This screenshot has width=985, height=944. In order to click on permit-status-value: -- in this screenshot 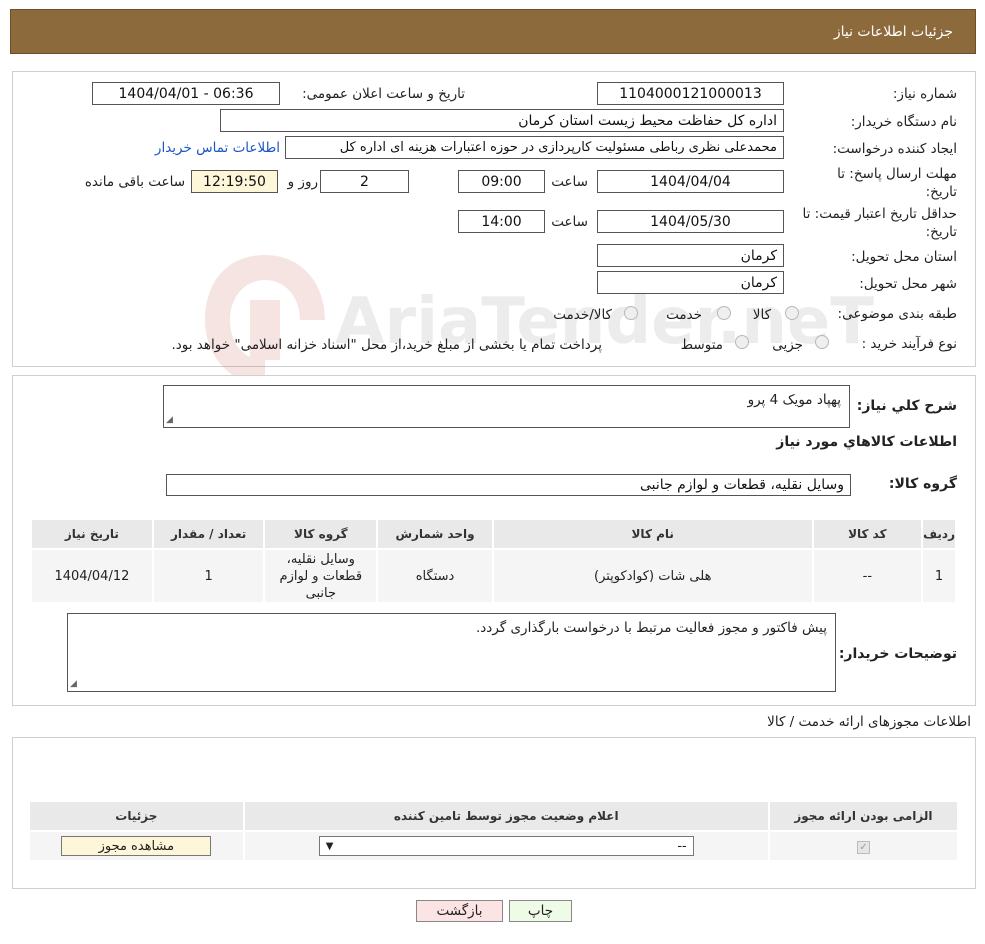, I will do `click(682, 846)`.